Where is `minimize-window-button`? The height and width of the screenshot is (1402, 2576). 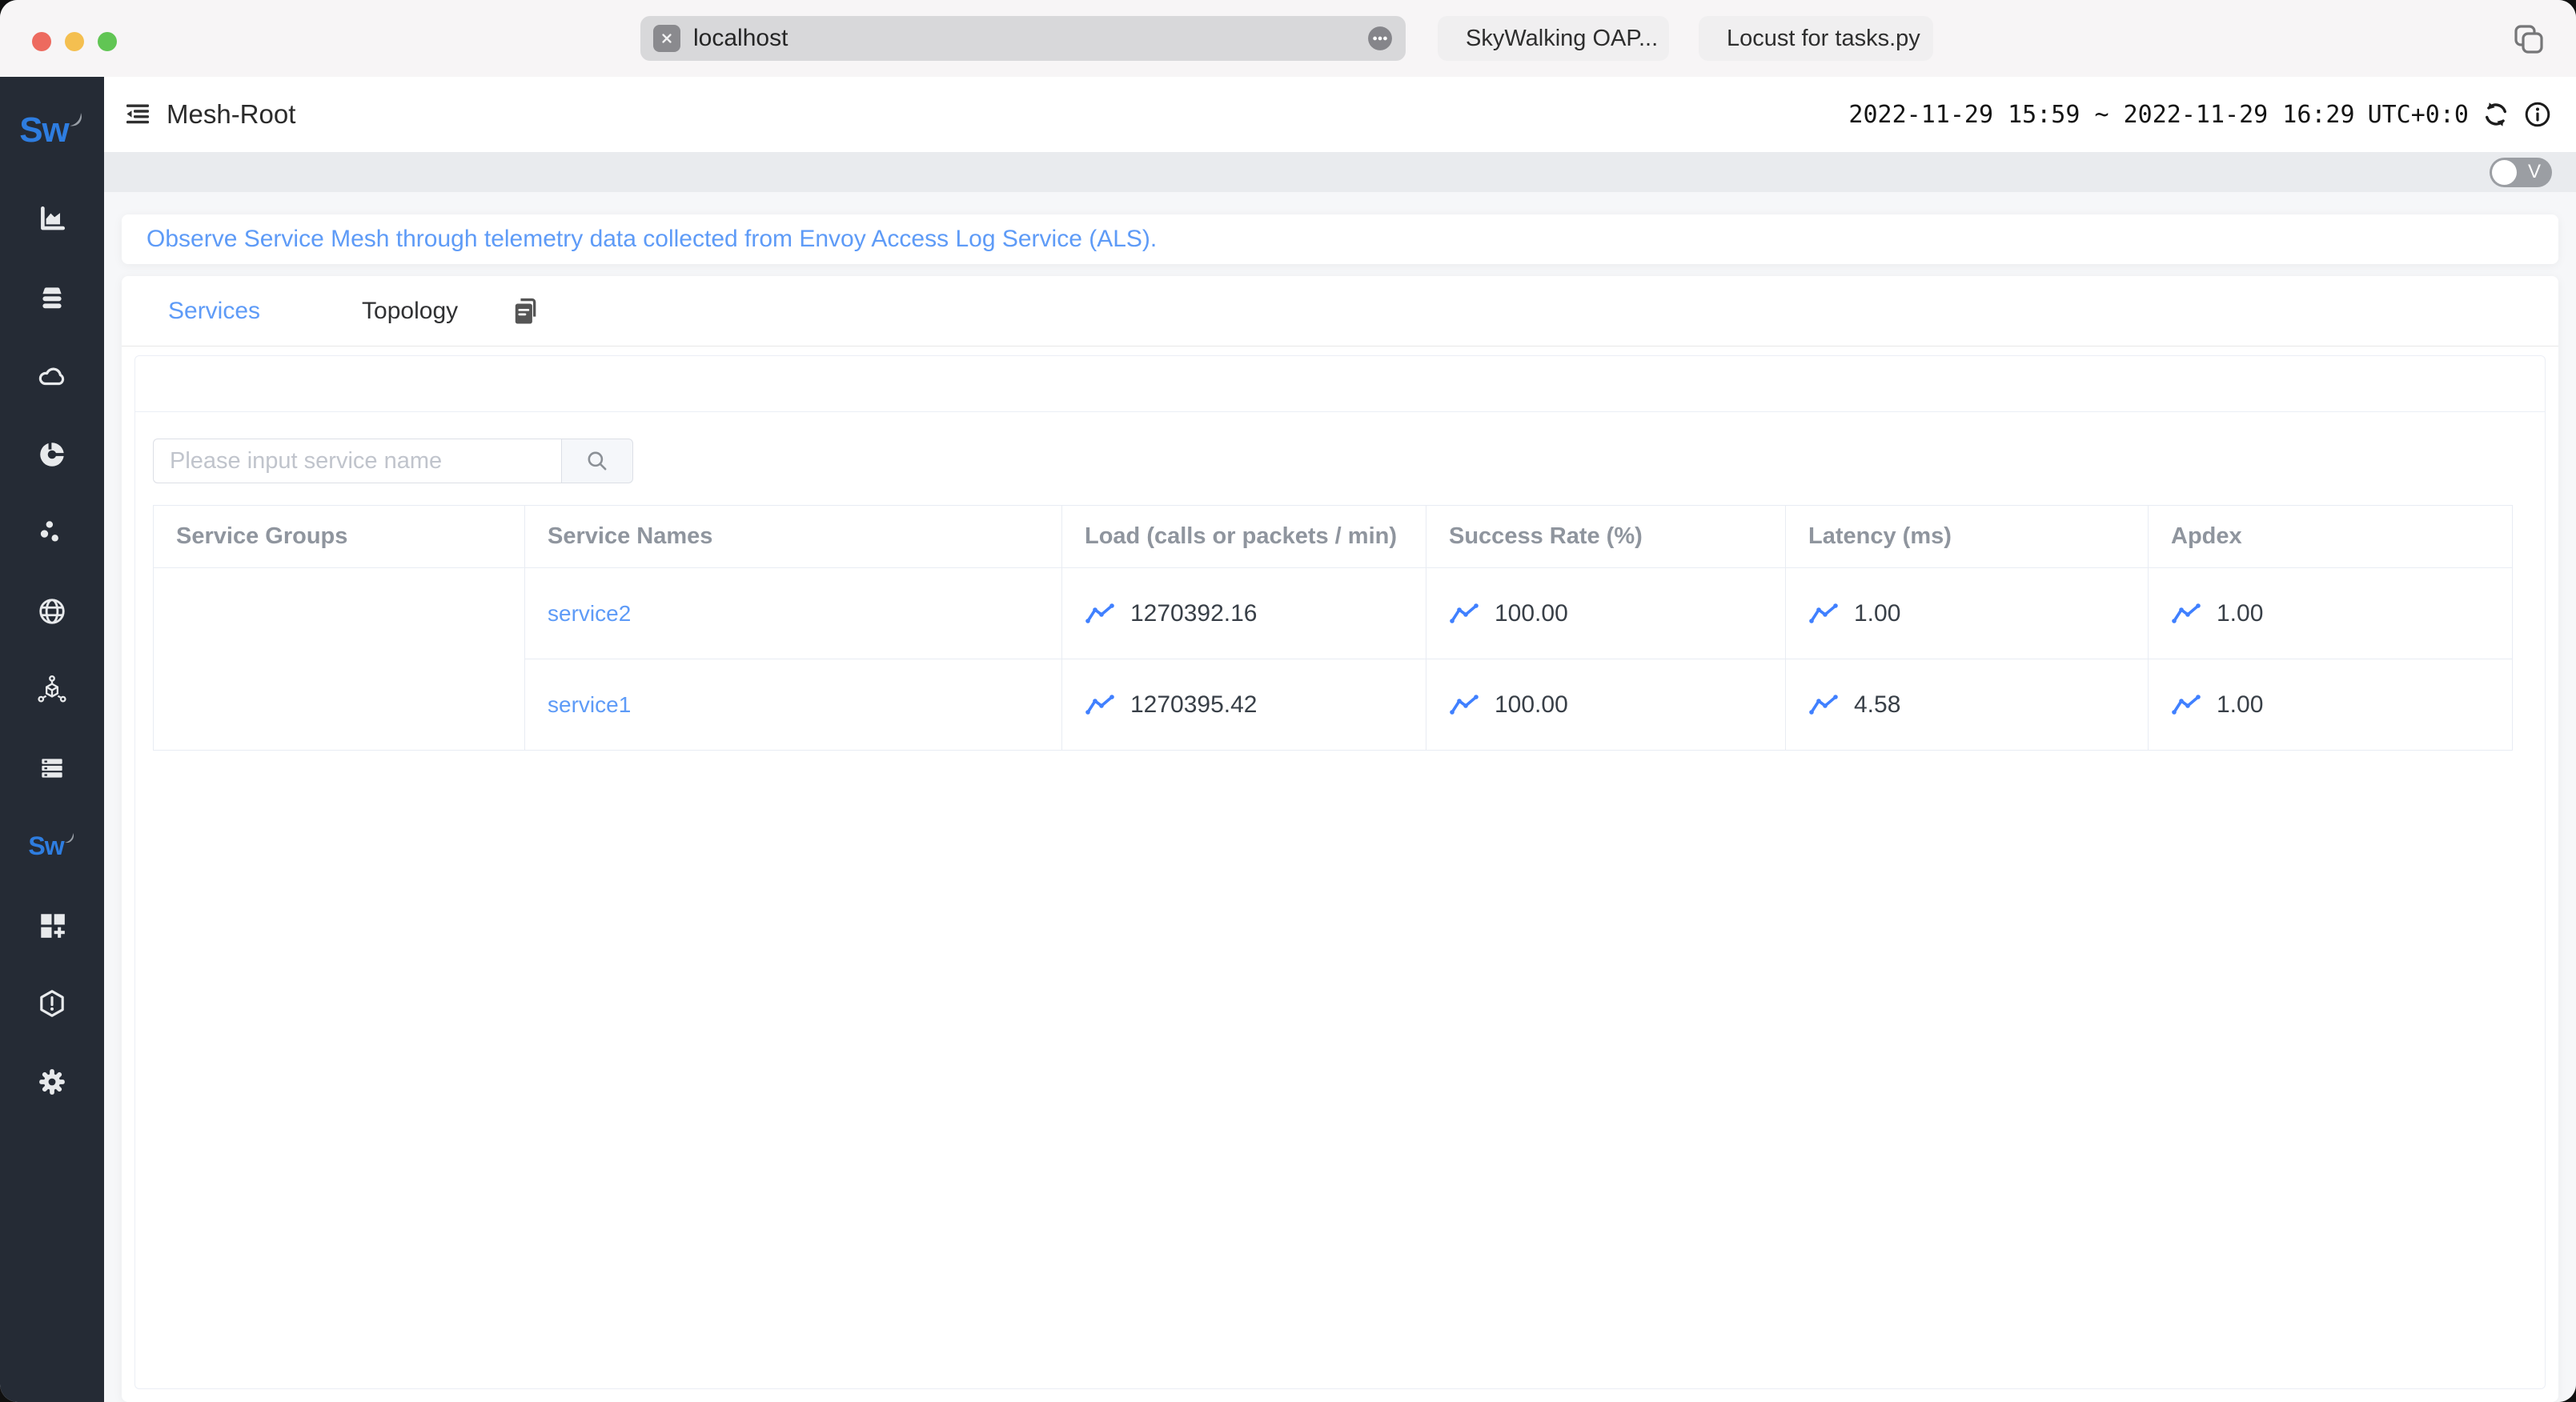 minimize-window-button is located at coordinates (74, 41).